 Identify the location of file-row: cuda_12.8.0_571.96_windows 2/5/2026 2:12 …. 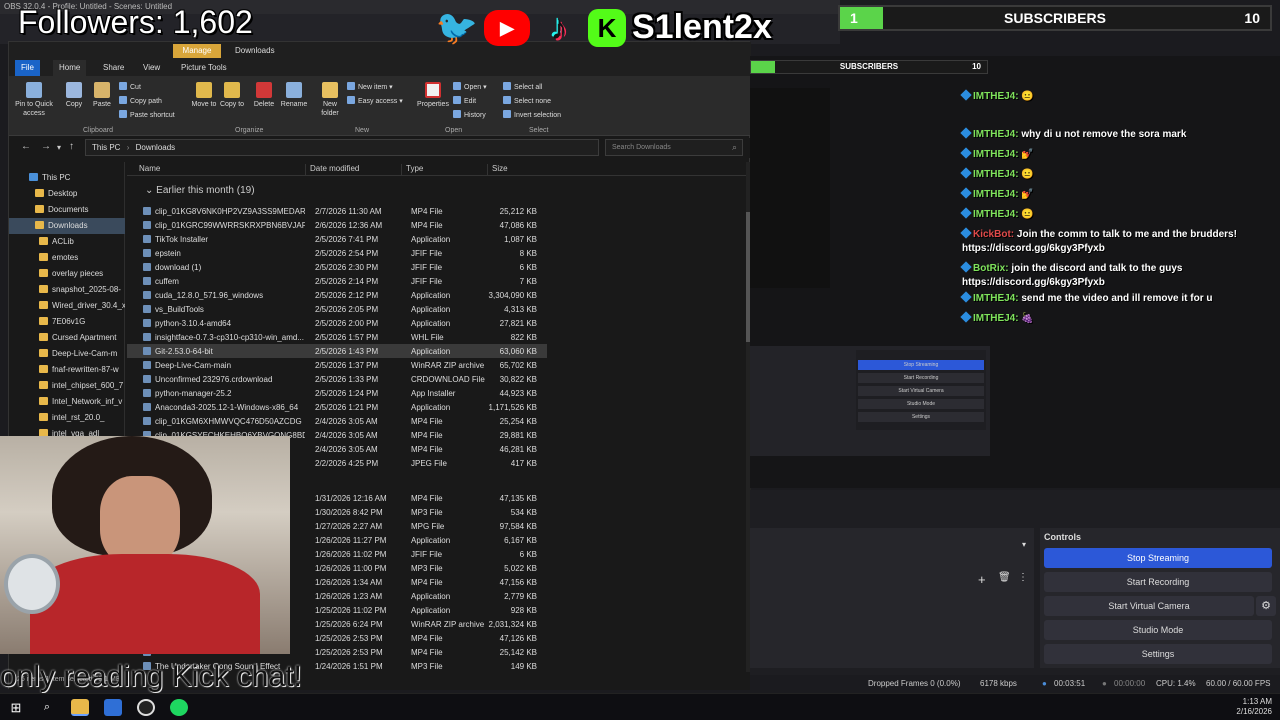
(337, 295).